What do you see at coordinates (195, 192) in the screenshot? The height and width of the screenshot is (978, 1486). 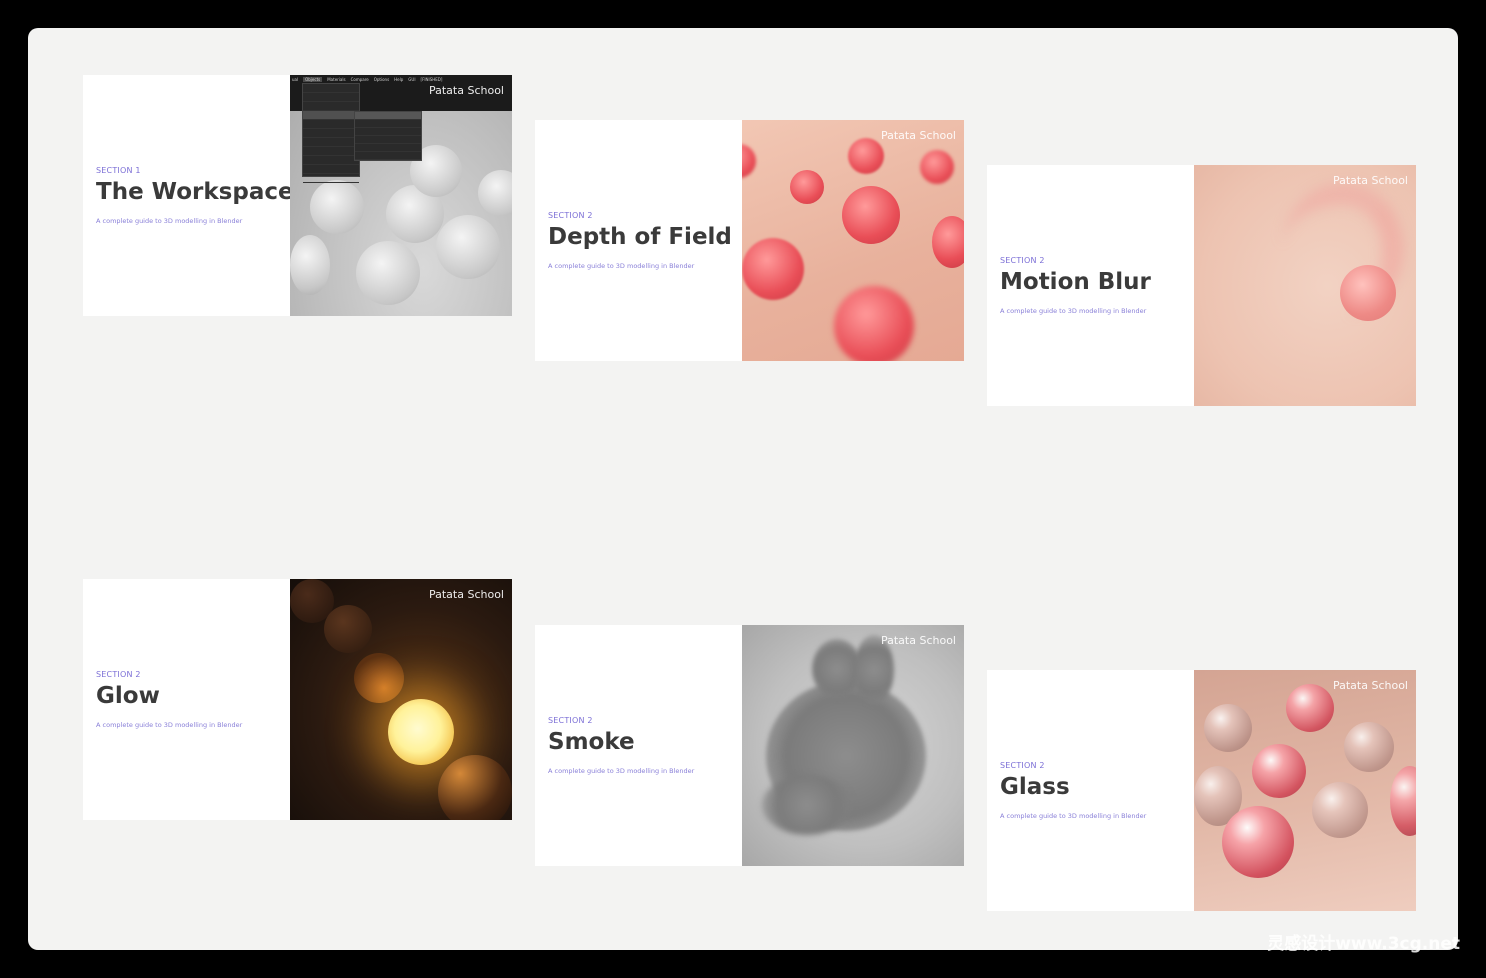 I see `slide-title: The Workspace` at bounding box center [195, 192].